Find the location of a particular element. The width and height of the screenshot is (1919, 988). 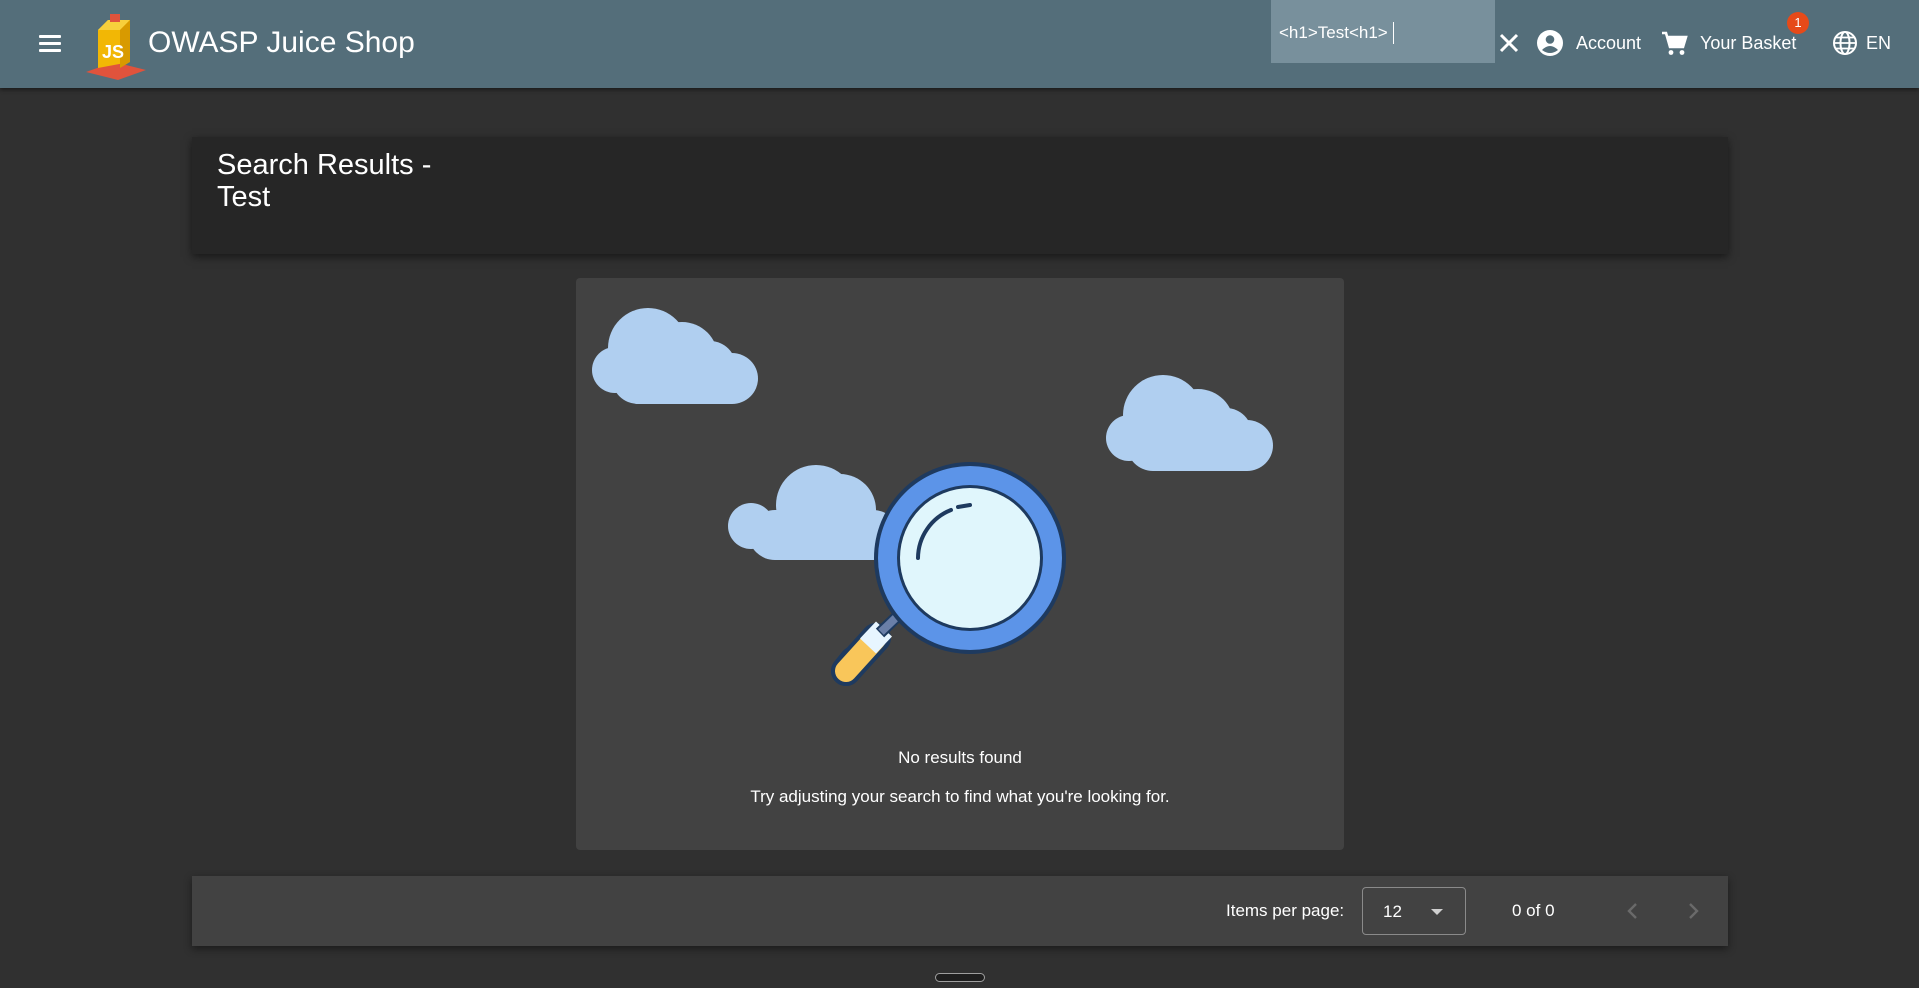

search-input is located at coordinates (1379, 33).